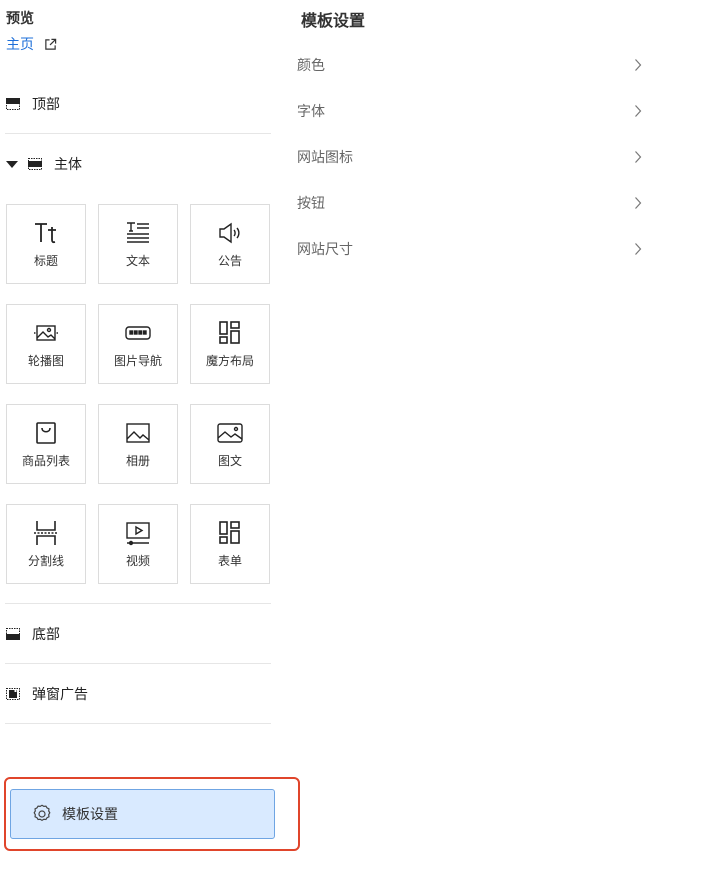 The width and height of the screenshot is (706, 869). Describe the element at coordinates (138, 344) in the screenshot. I see `component-image-nav: 图片导航` at that location.